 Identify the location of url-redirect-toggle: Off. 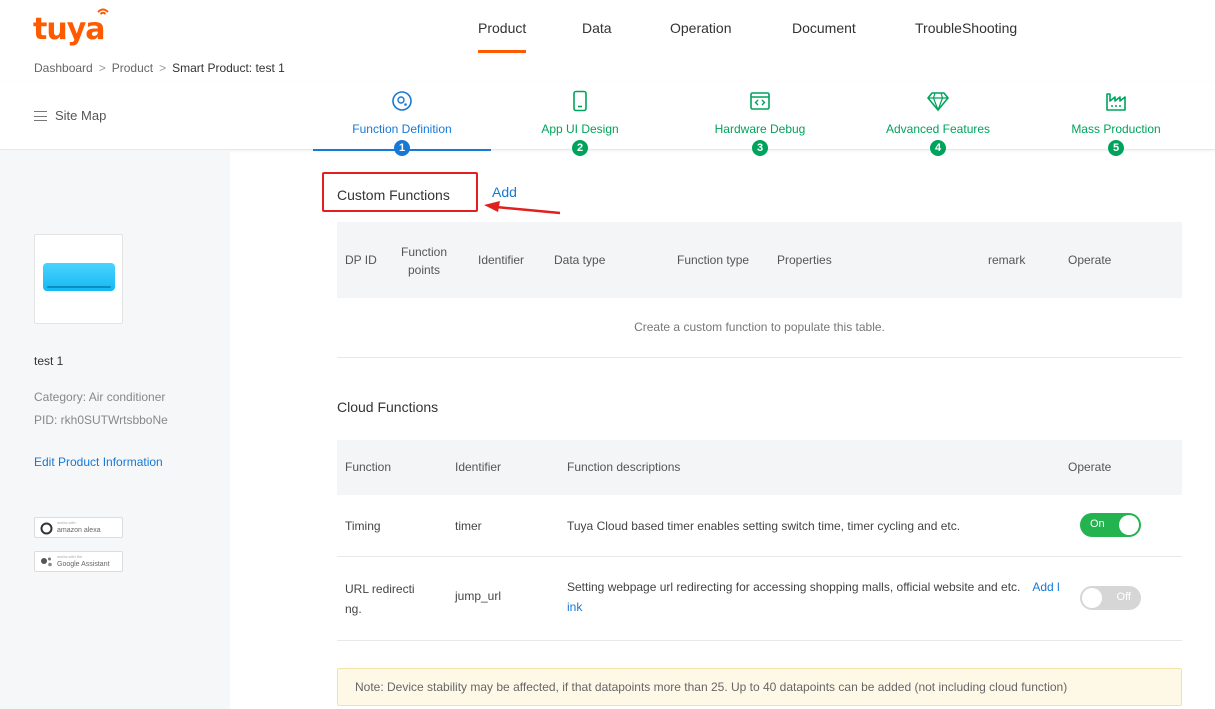
(1110, 598).